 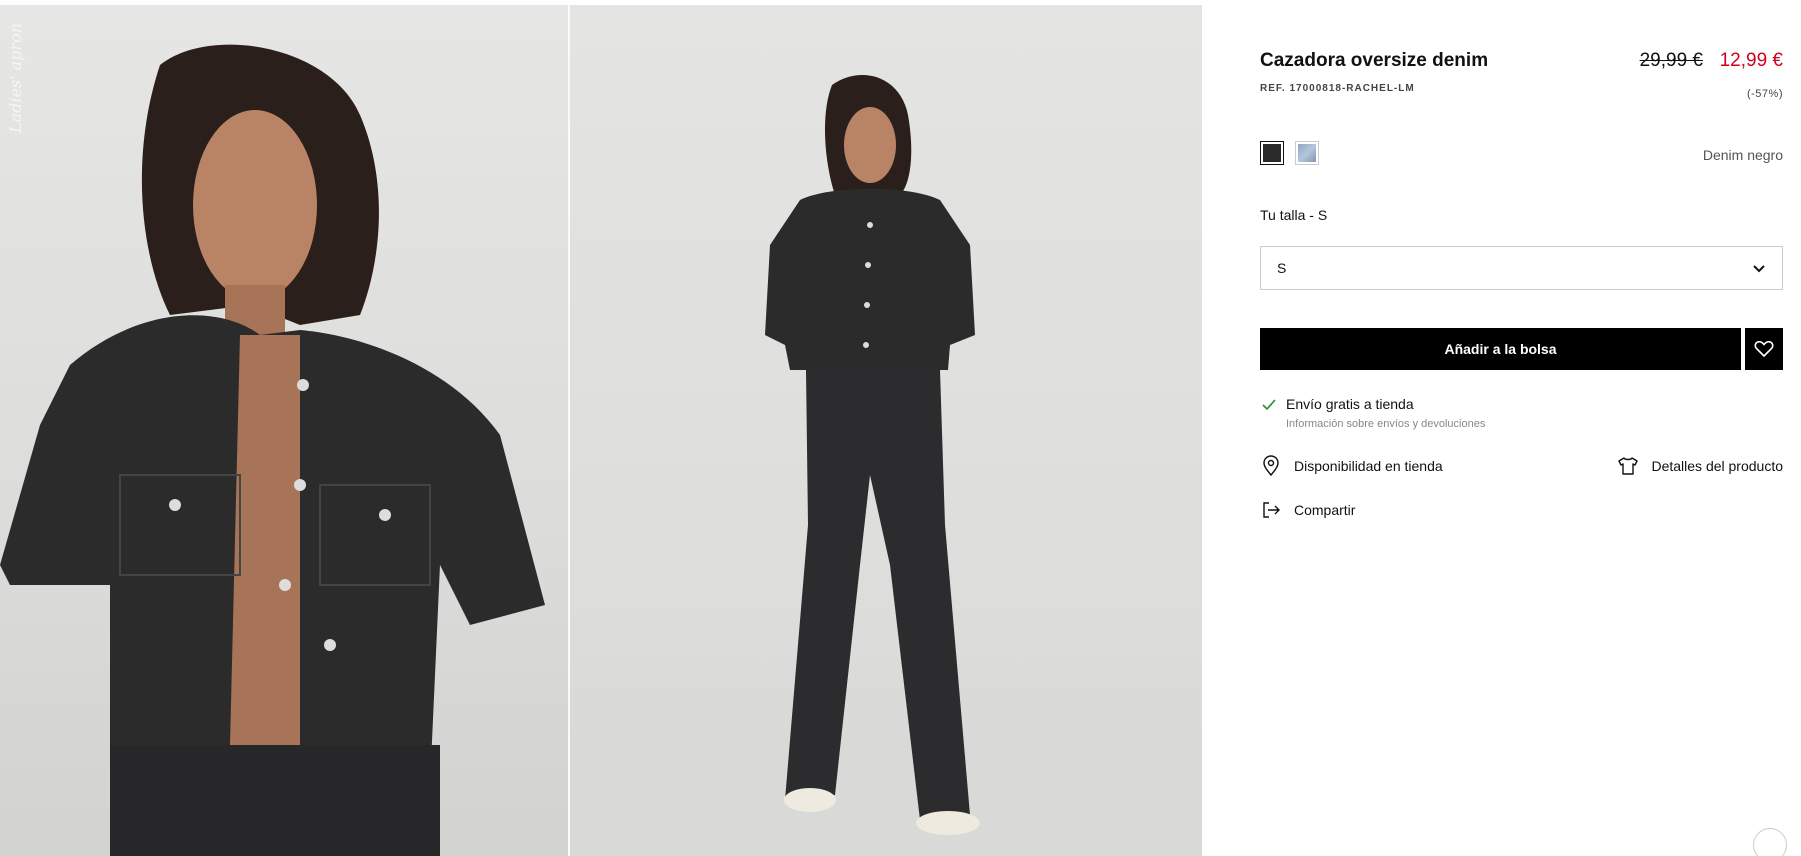 What do you see at coordinates (1759, 269) in the screenshot?
I see `chevron-down-icon` at bounding box center [1759, 269].